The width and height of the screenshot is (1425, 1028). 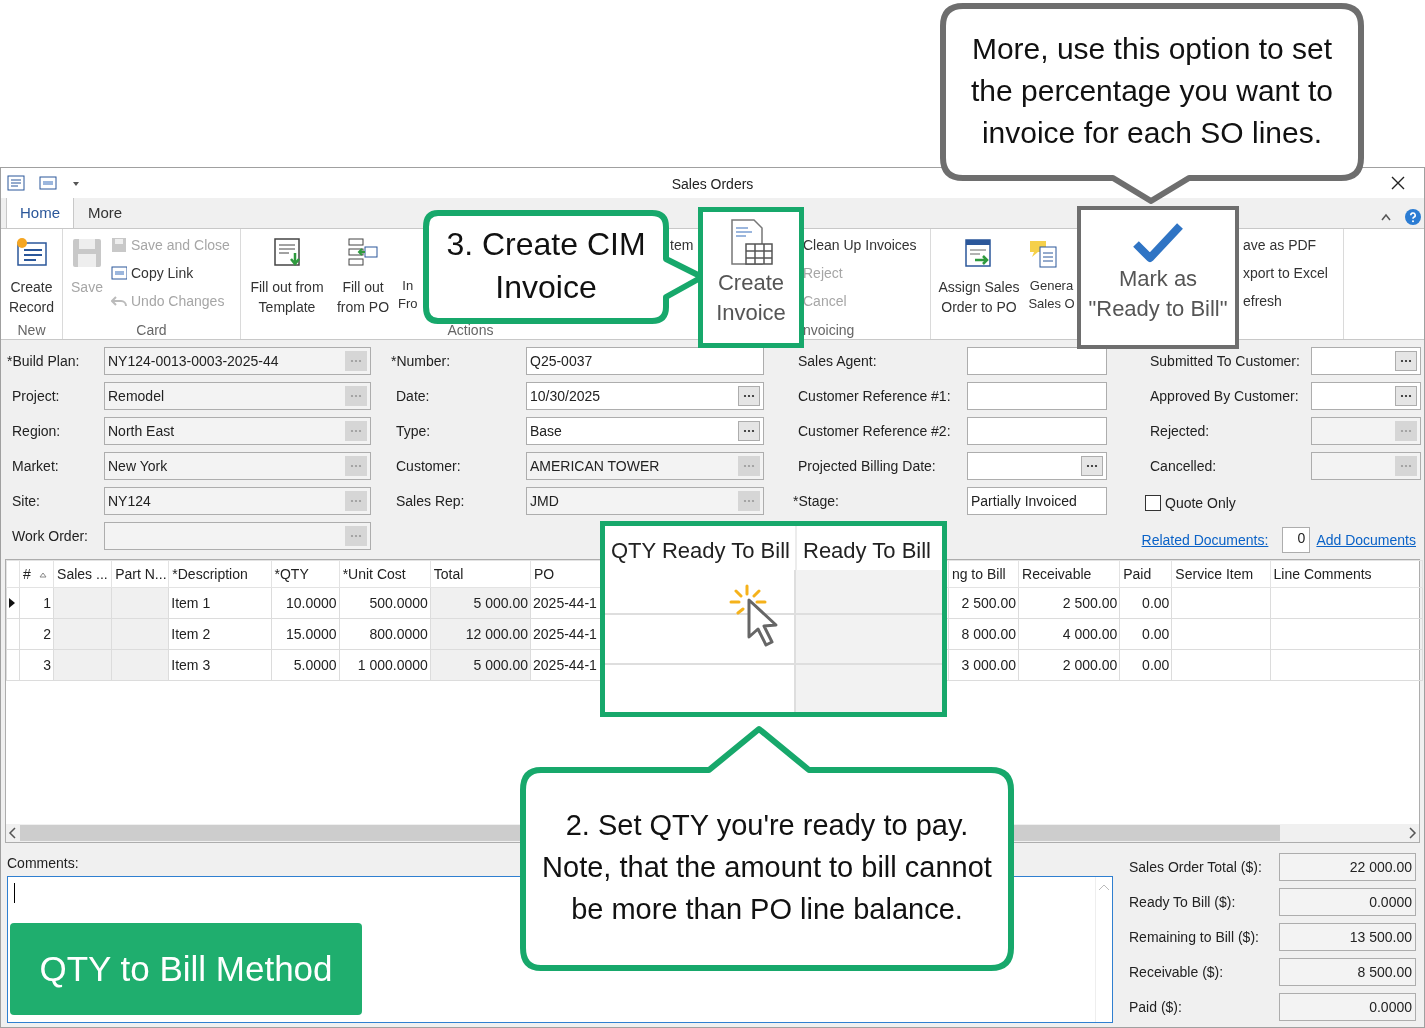 I want to click on field-label: Rejected:, so click(x=1180, y=431).